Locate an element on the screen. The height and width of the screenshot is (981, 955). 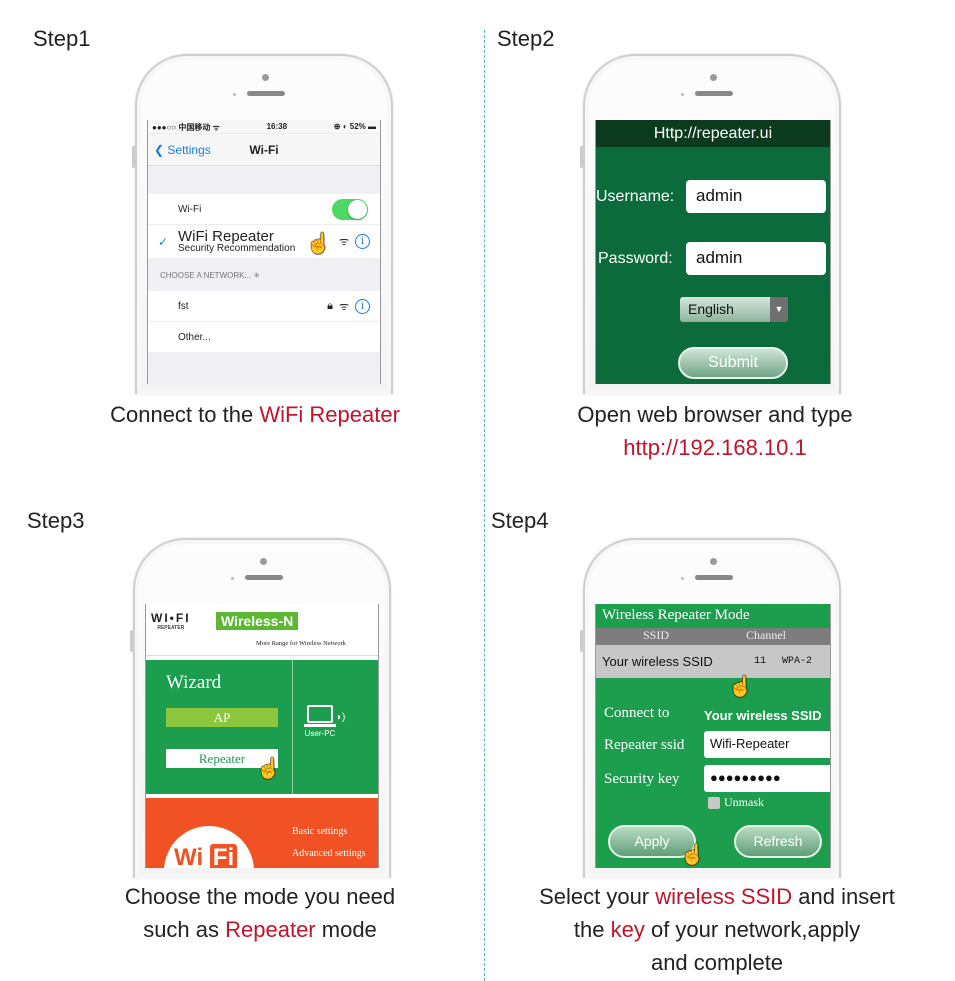
spinner-icon: ✳ is located at coordinates (257, 275).